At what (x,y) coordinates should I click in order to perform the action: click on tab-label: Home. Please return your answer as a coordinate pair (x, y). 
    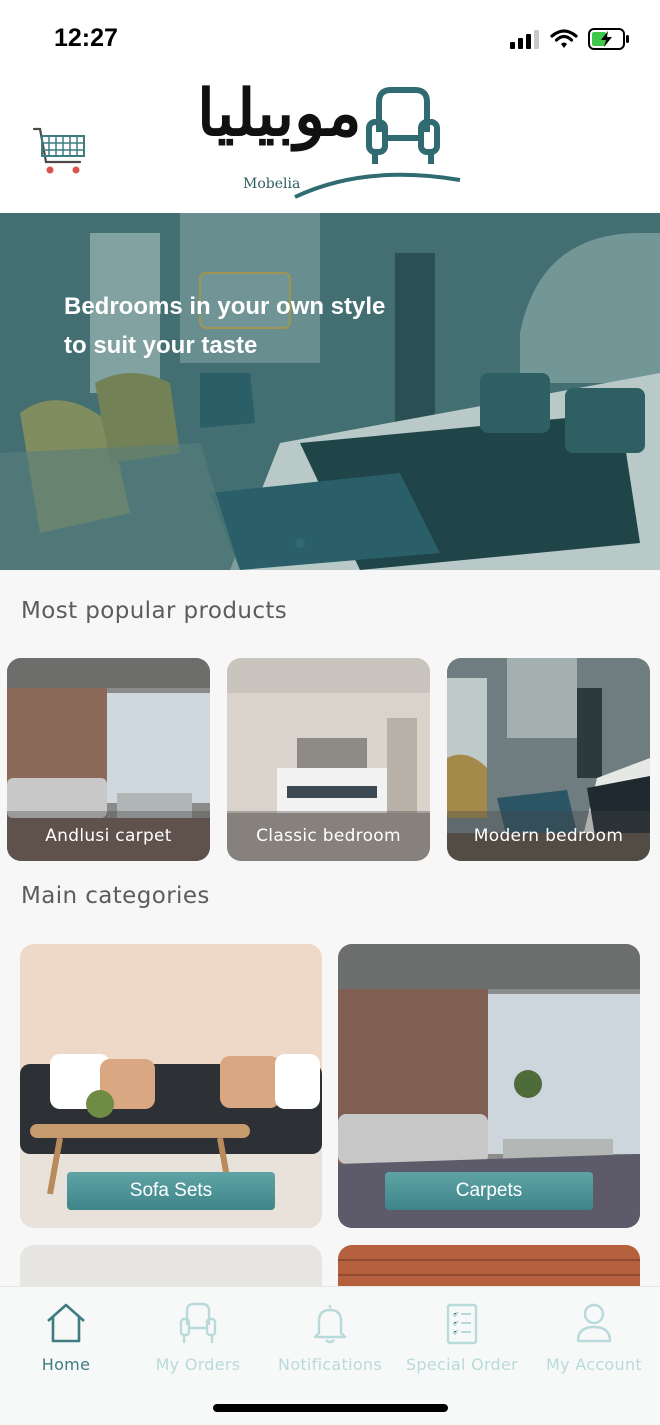
    Looking at the image, I should click on (66, 1364).